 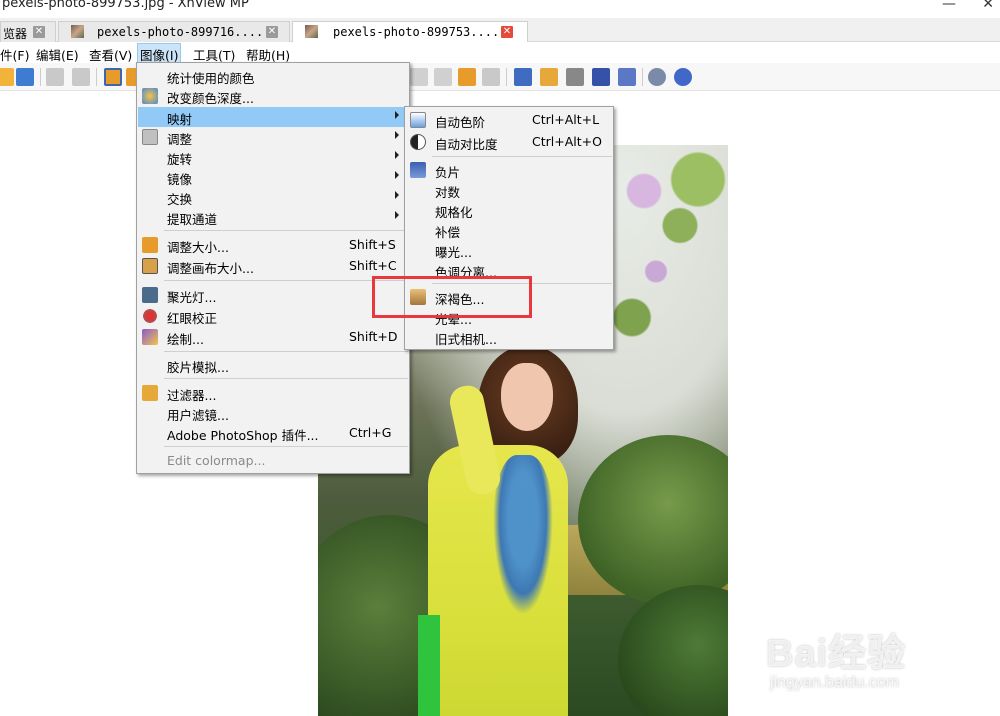 I want to click on red-eye-icon, so click(x=150, y=316).